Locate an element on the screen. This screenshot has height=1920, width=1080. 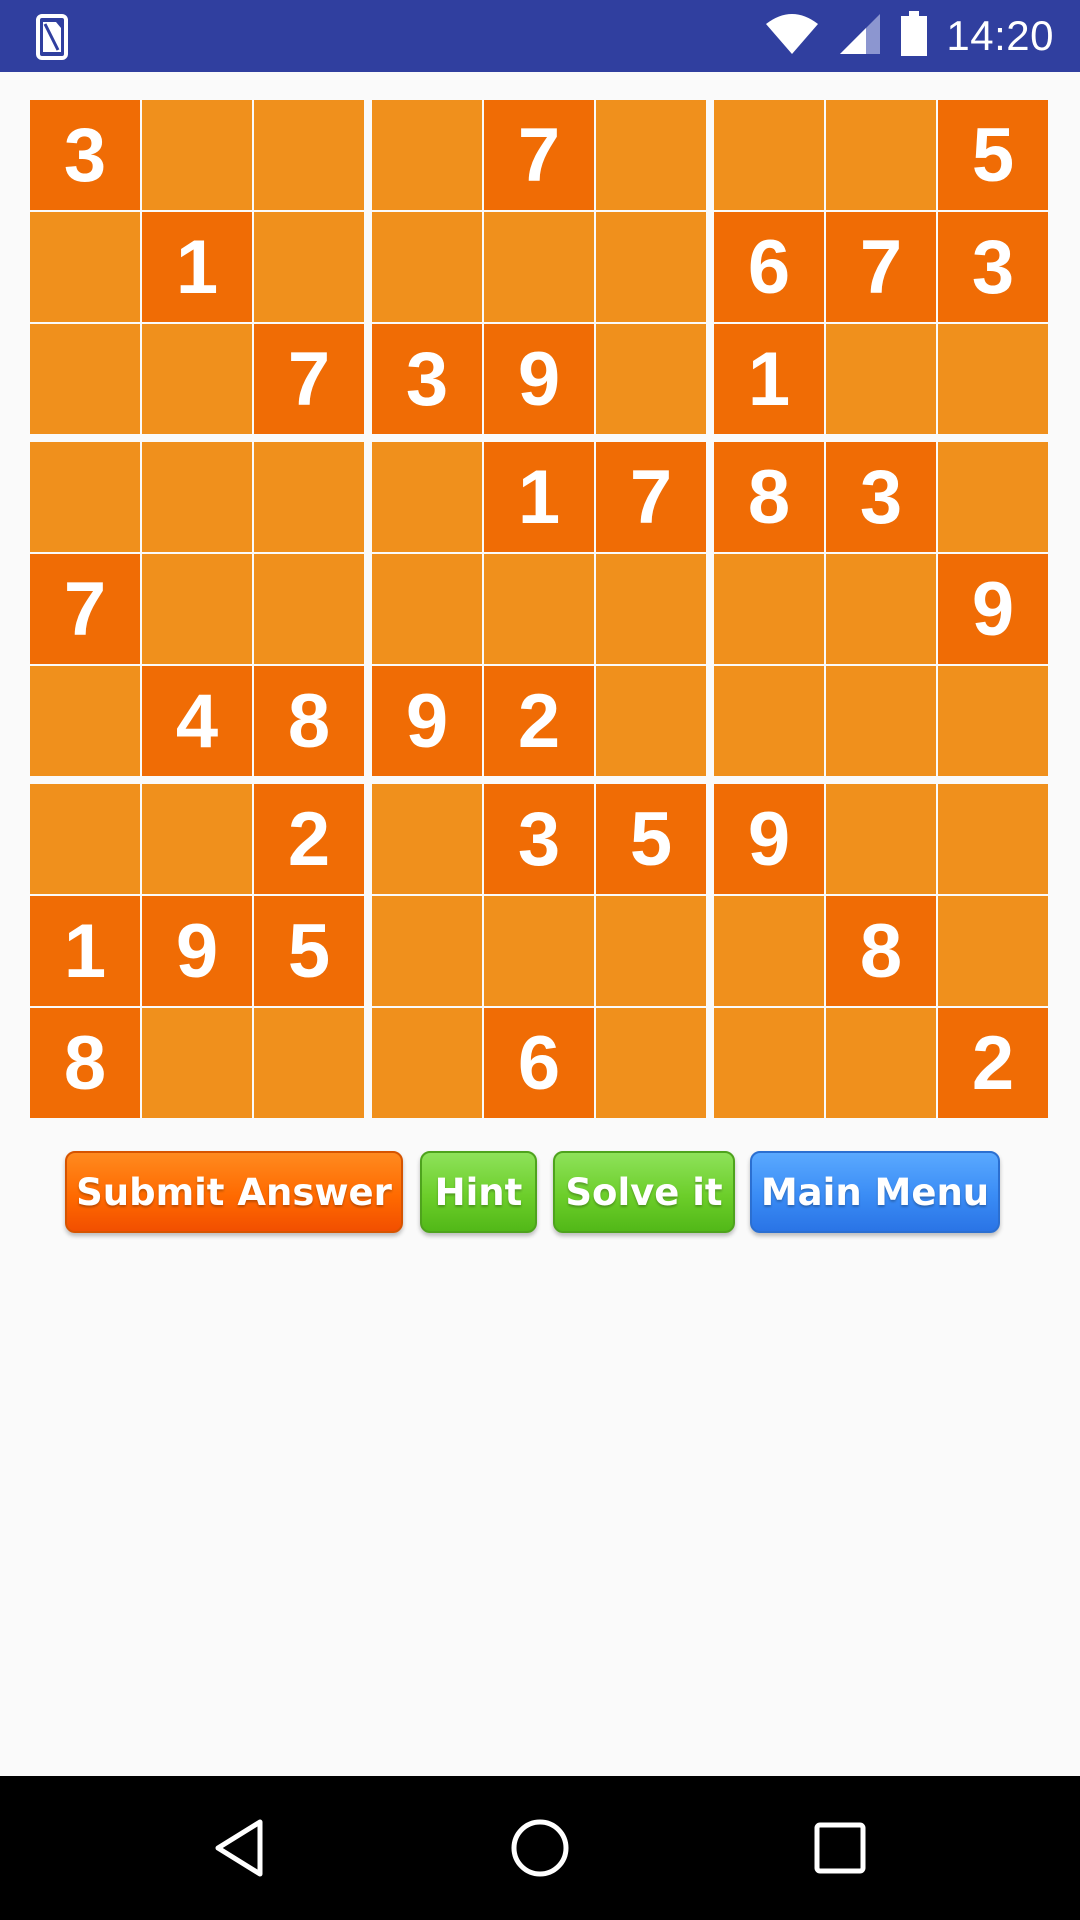
hint-button: Hint is located at coordinates (478, 1192).